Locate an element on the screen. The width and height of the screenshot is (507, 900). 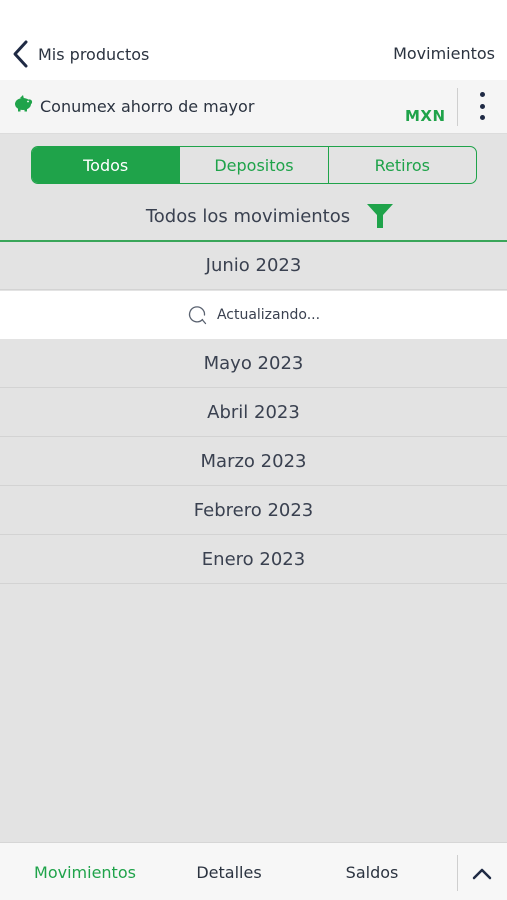
nav-tab-saldos: Saldos is located at coordinates (372, 871).